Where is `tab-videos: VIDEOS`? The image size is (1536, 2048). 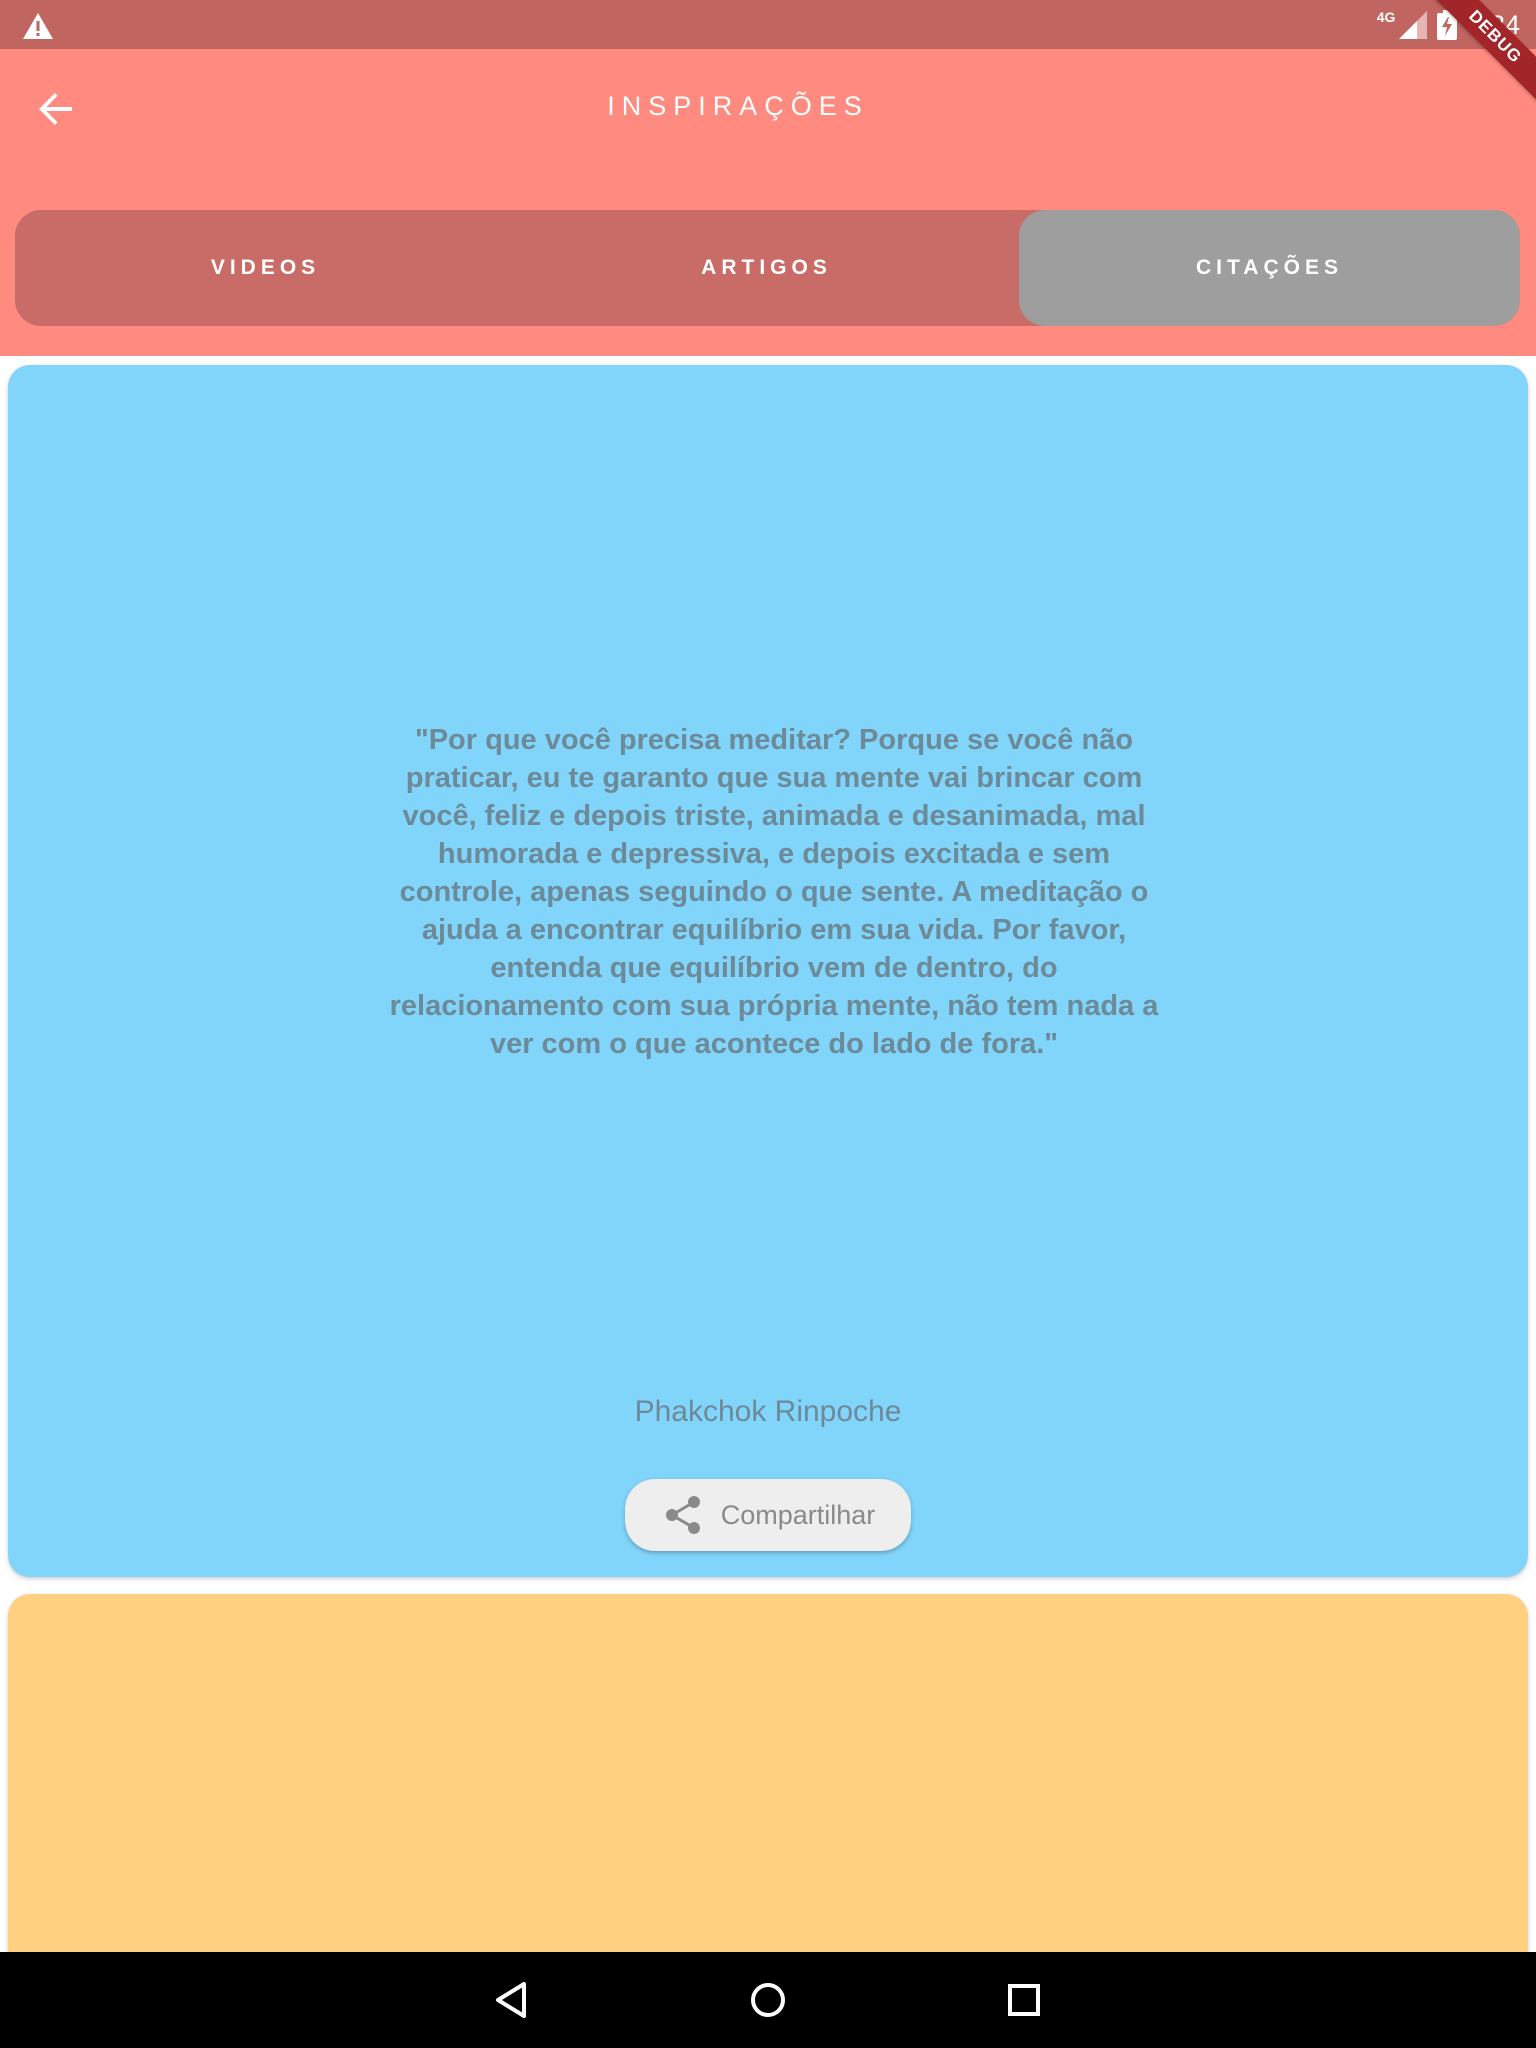
tab-videos: VIDEOS is located at coordinates (265, 268).